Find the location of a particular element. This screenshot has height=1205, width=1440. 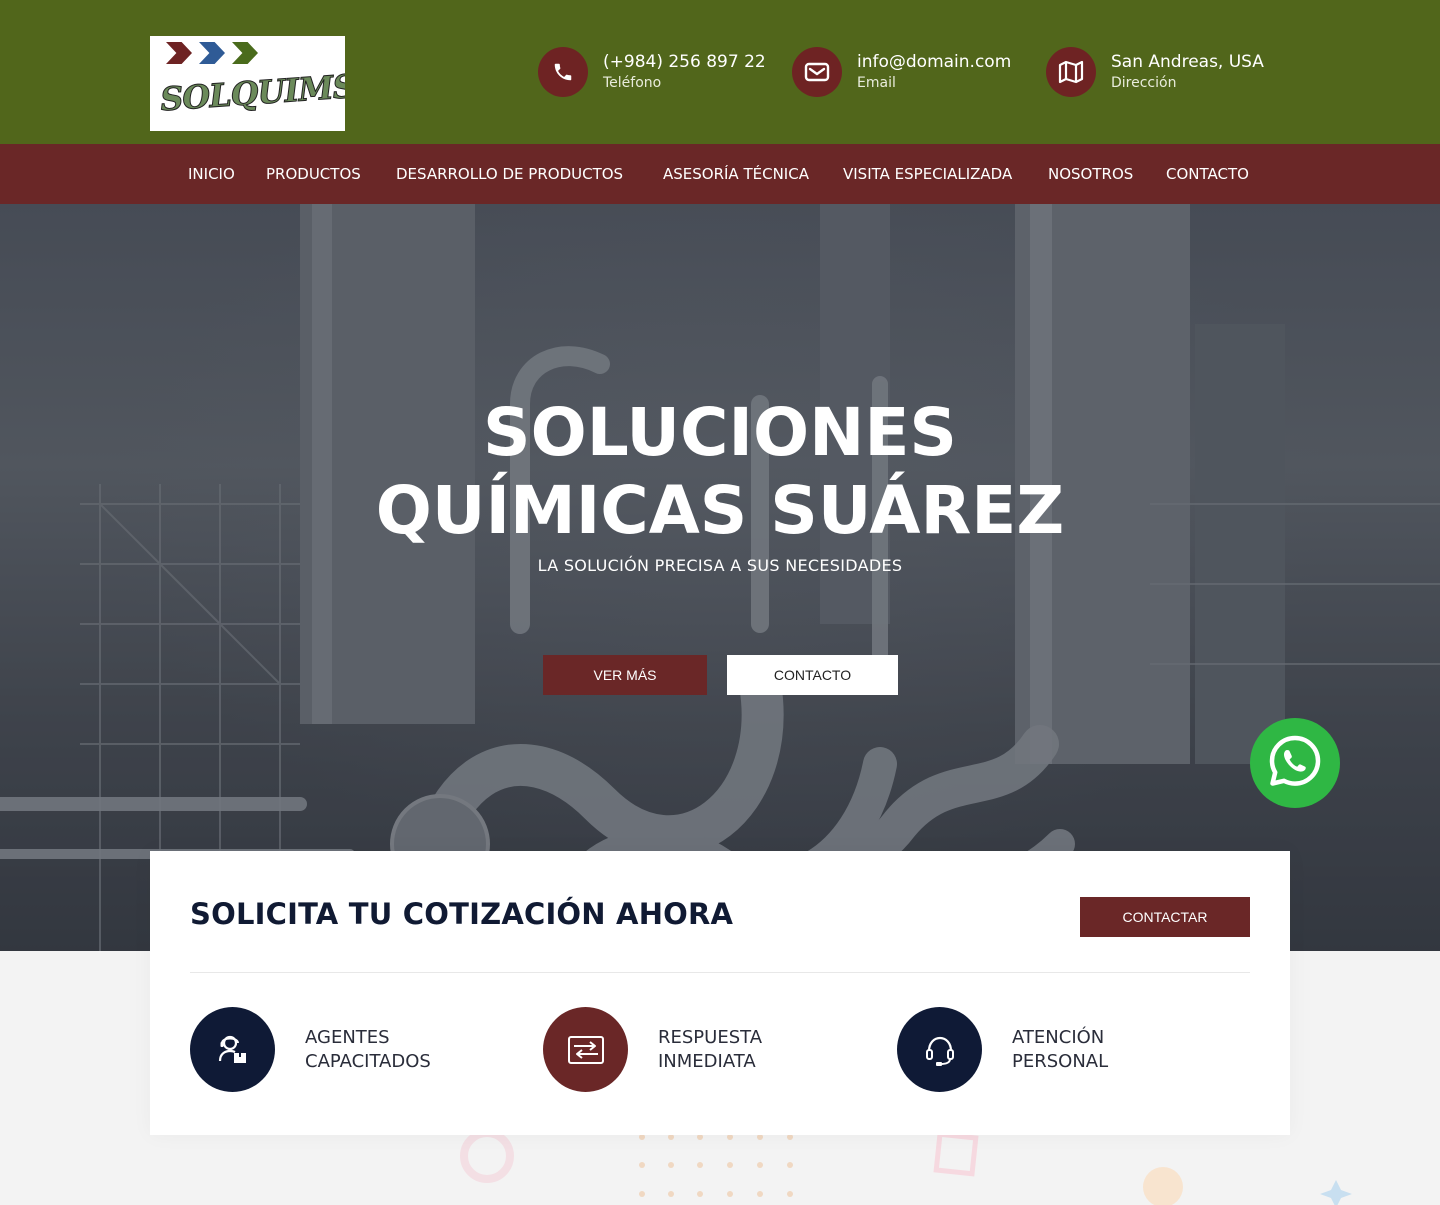

header-phone: (+984) 256 897 22 Teléfono is located at coordinates (652, 72).